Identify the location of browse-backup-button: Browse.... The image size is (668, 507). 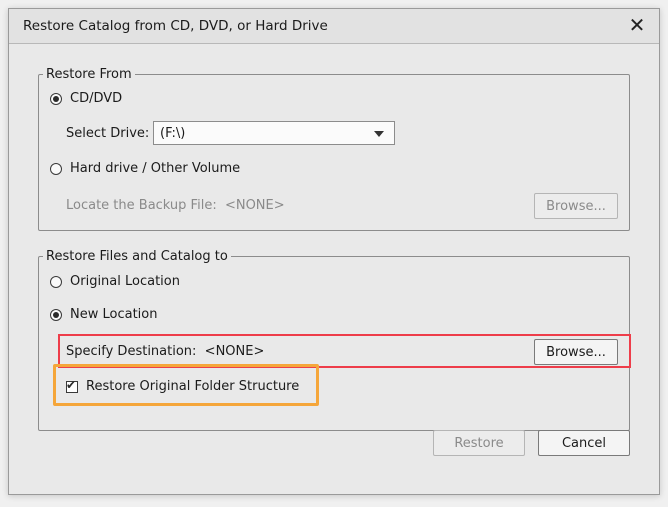
(576, 206).